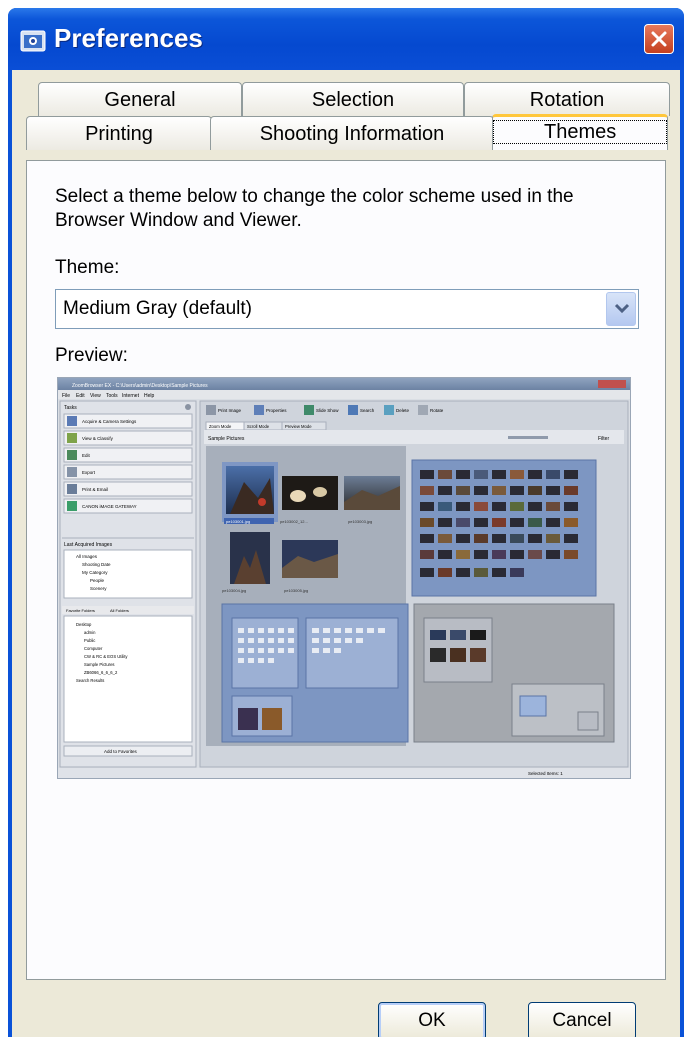 The height and width of the screenshot is (1037, 684). What do you see at coordinates (347, 309) in the screenshot?
I see `theme-dropdown: Medium Gray (default)` at bounding box center [347, 309].